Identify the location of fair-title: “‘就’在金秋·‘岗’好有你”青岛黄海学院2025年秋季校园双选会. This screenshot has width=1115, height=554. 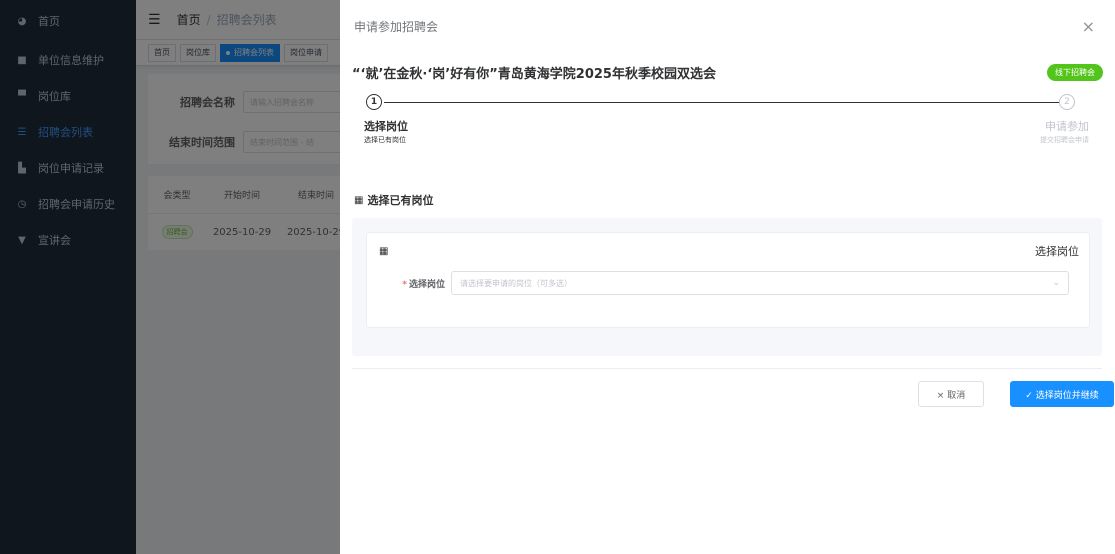
(534, 74).